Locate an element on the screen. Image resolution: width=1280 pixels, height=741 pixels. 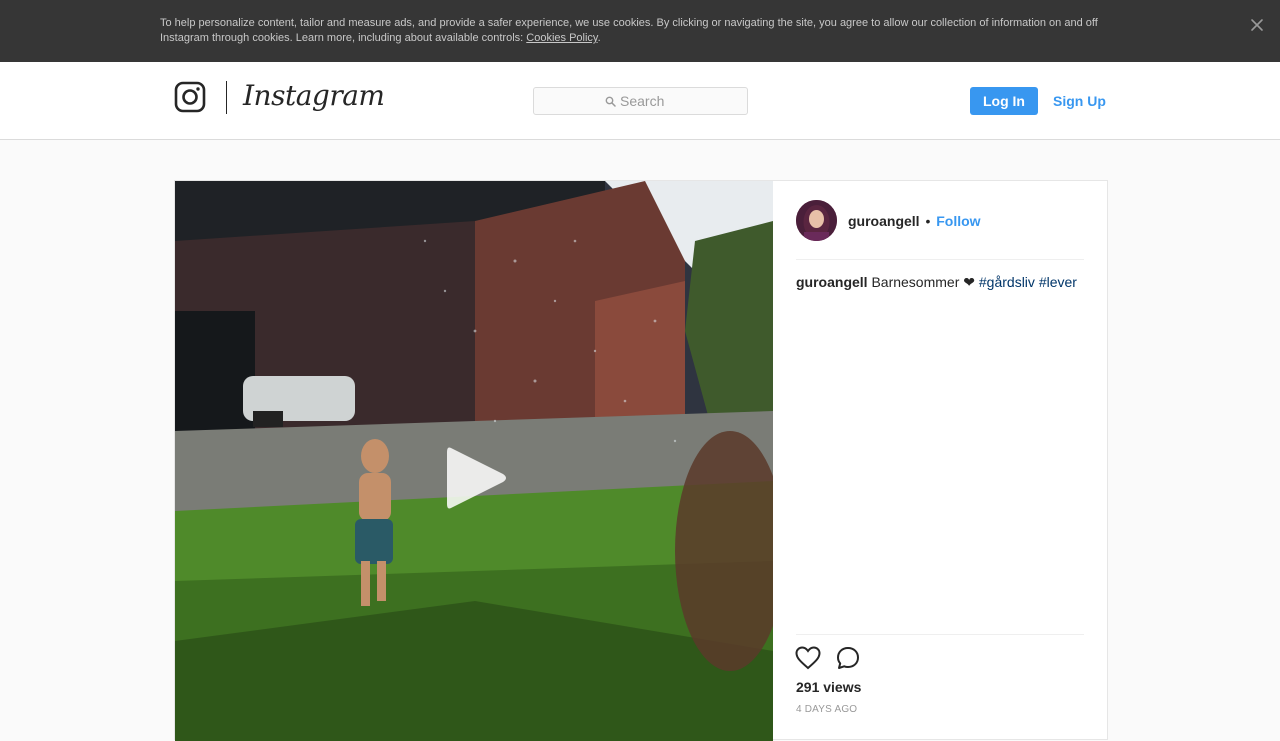
top-nav: Instagram Log In Sign Up is located at coordinates (640, 101).